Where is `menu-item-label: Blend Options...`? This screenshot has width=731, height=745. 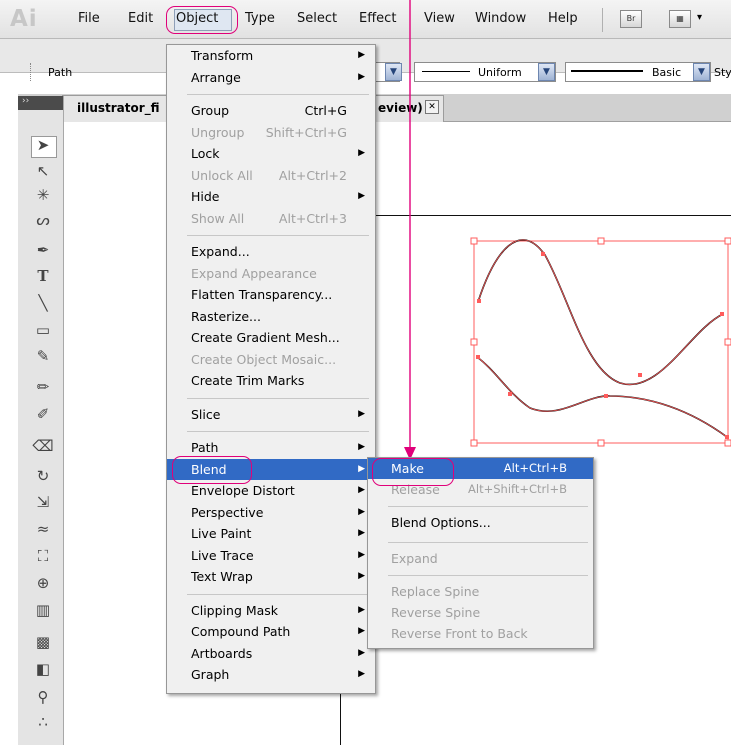
menu-item-label: Blend Options... is located at coordinates (441, 522).